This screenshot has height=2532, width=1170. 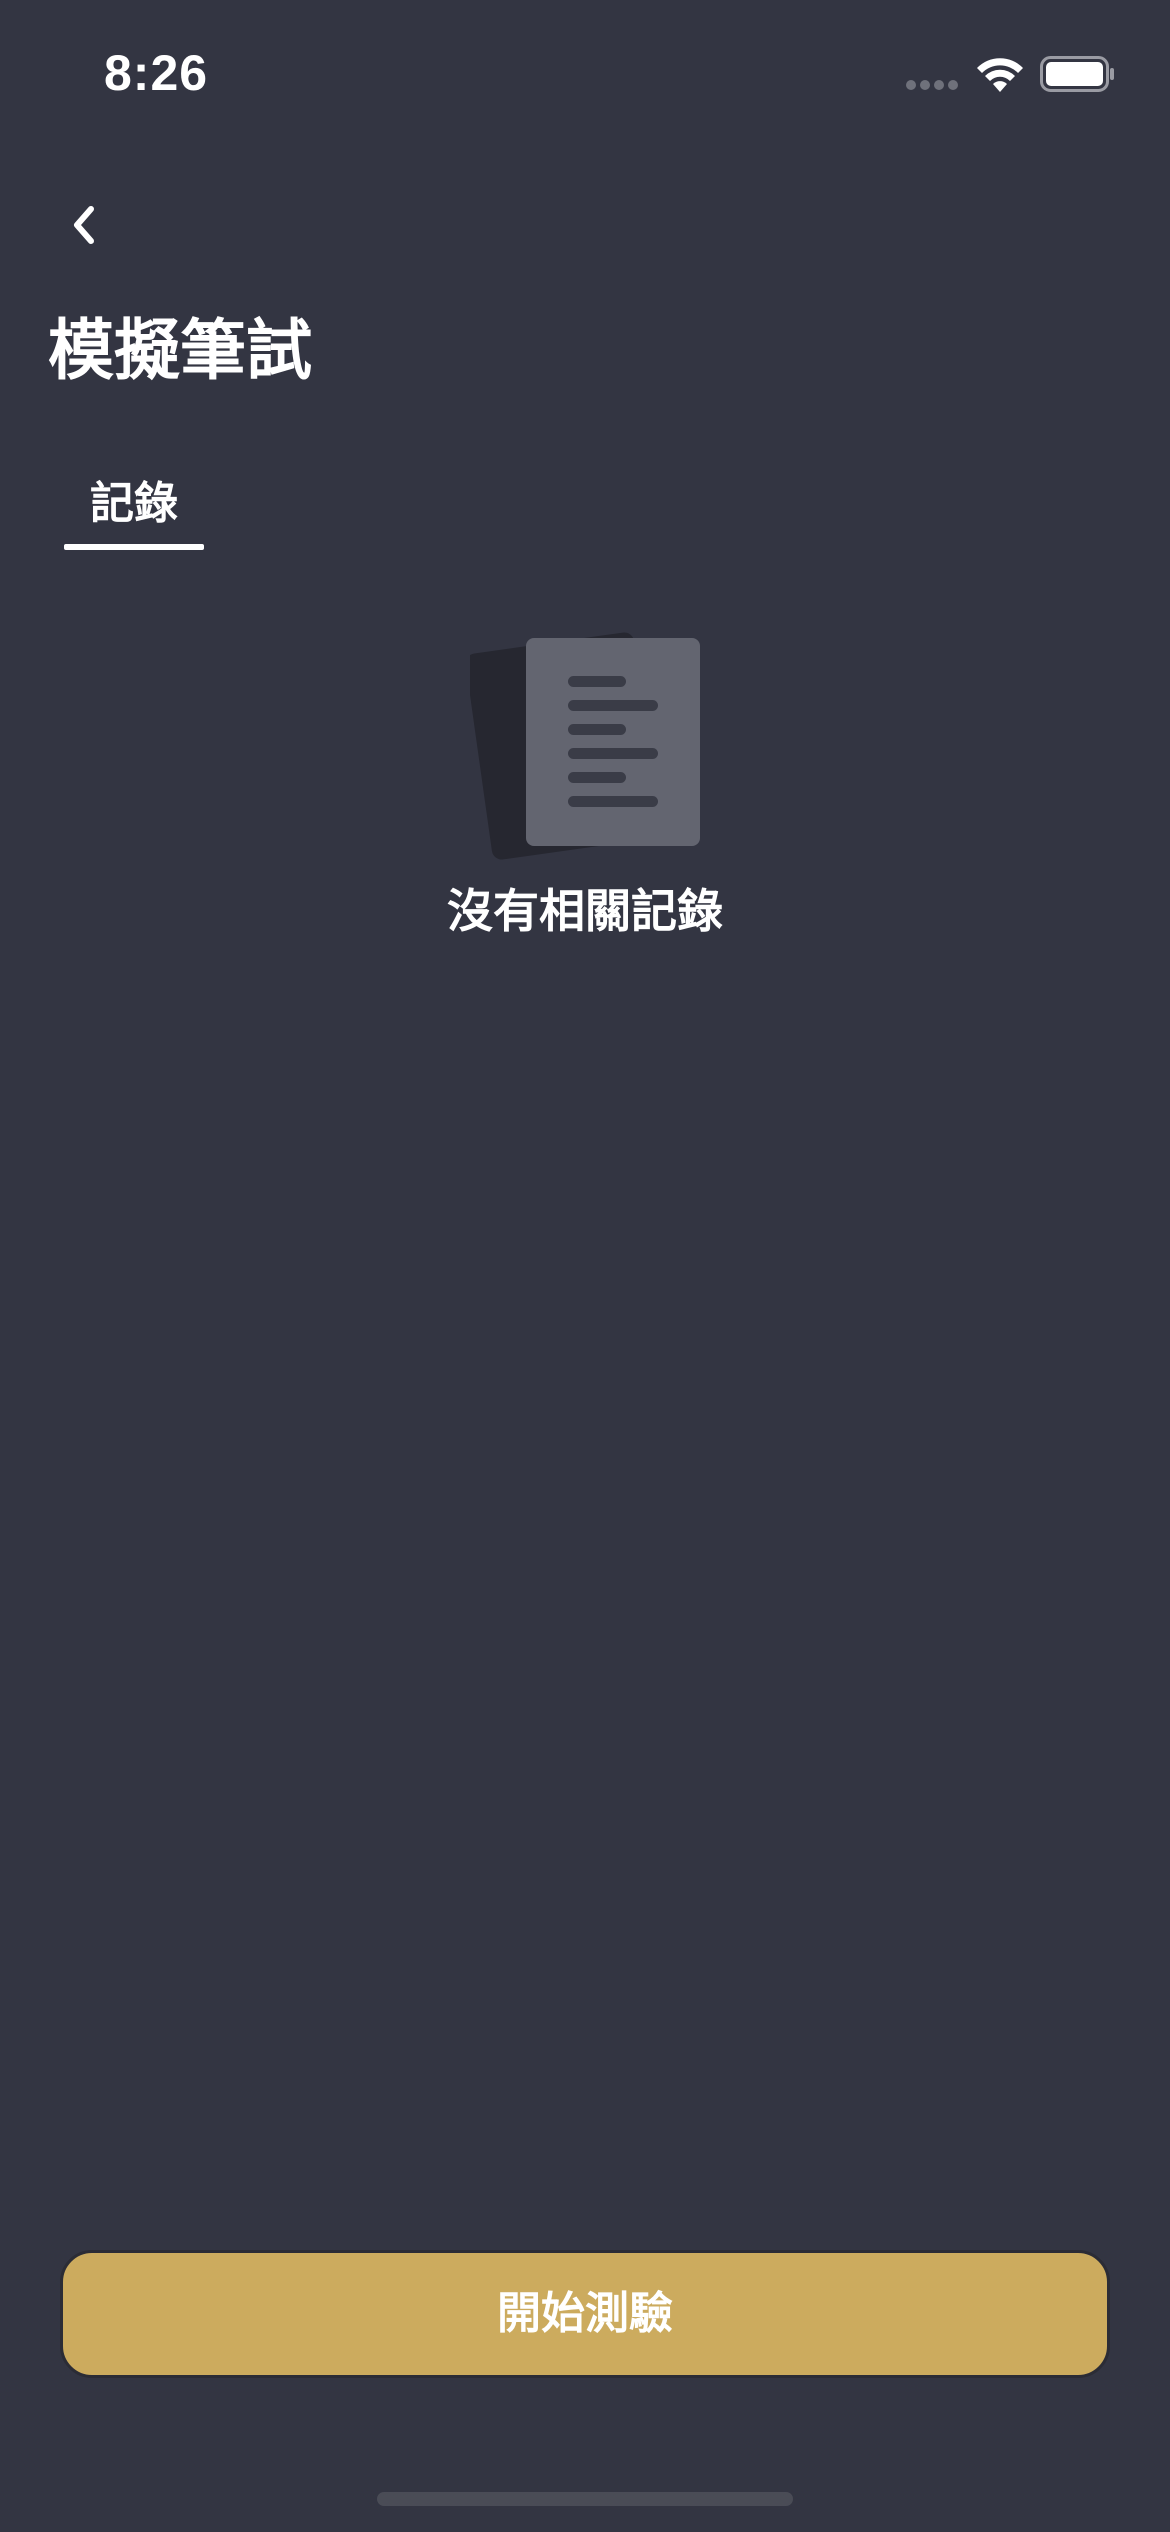 I want to click on tab-underline, so click(x=134, y=547).